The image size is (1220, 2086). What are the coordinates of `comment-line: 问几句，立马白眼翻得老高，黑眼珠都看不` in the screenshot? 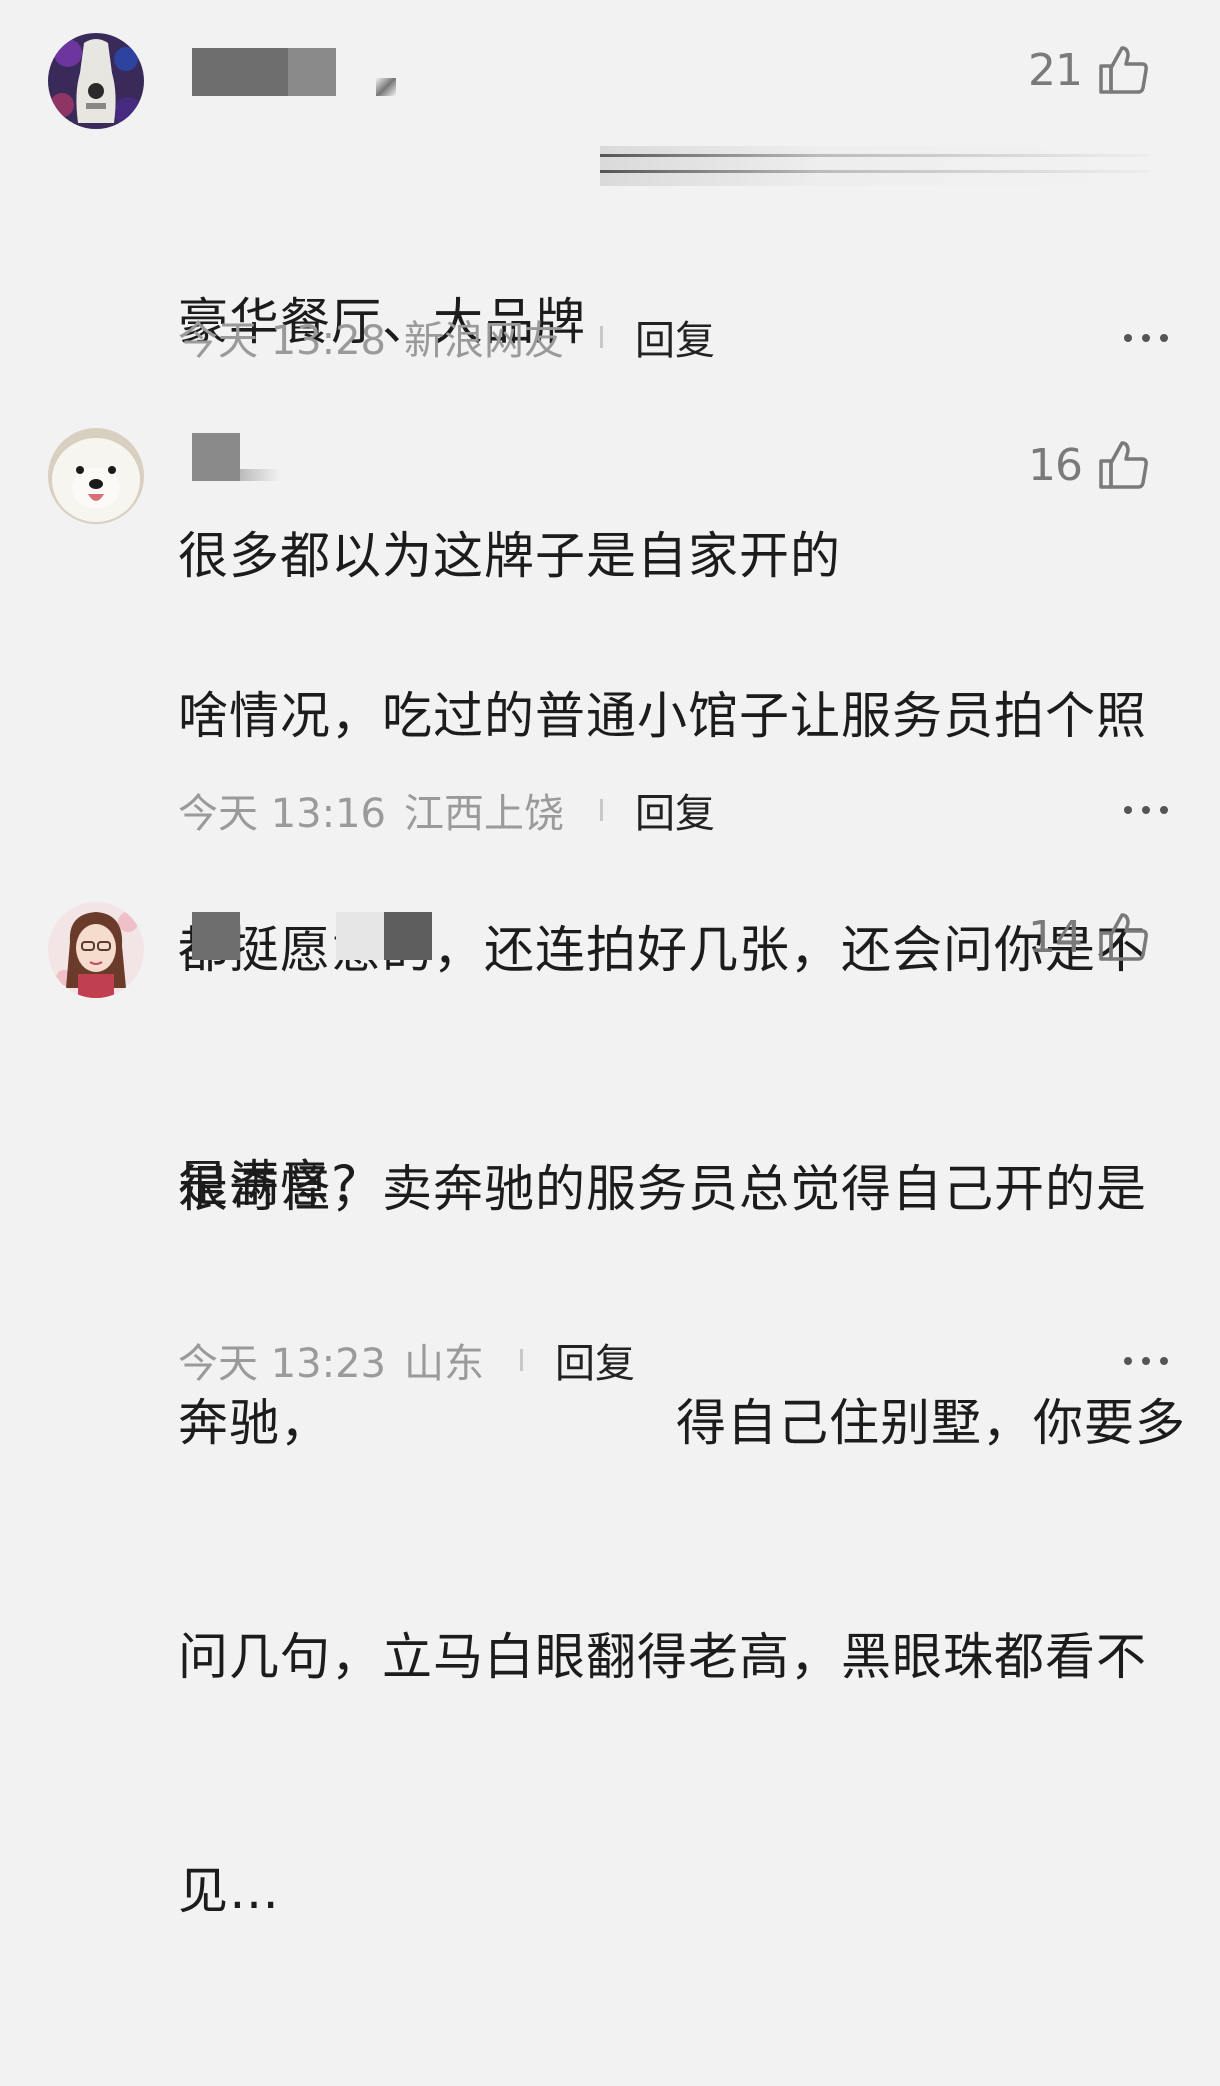 It's located at (662, 1657).